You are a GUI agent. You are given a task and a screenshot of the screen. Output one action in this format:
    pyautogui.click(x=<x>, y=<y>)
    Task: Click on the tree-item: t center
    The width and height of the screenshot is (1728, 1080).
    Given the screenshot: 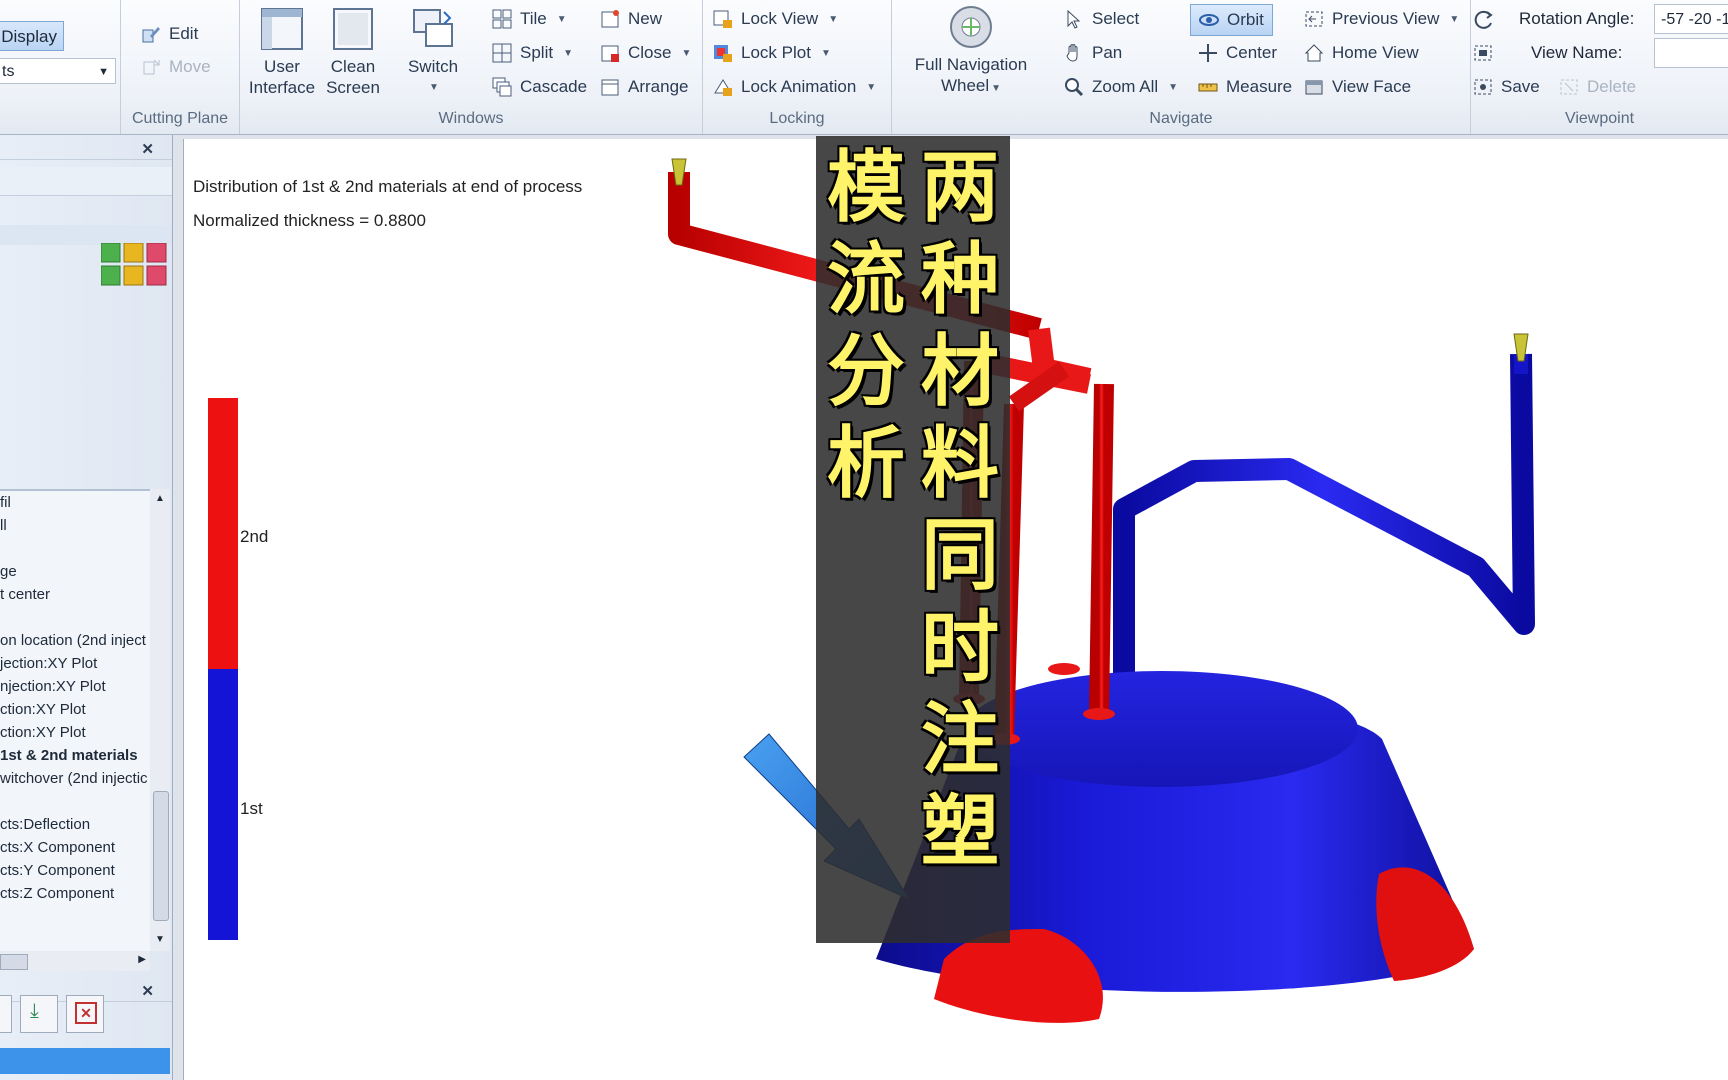 What is the action you would take?
    pyautogui.click(x=25, y=594)
    